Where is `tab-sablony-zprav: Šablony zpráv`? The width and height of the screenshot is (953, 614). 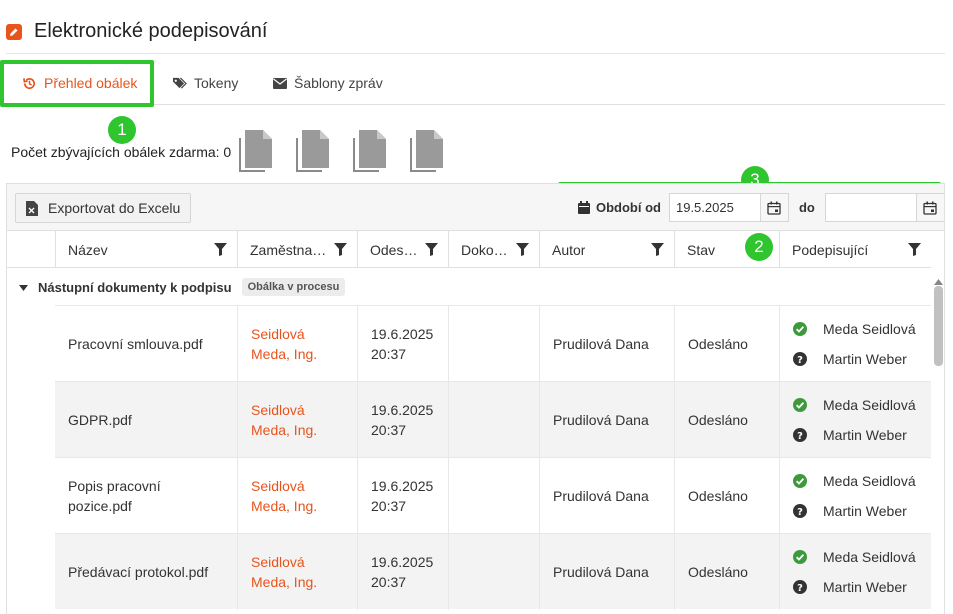 tab-sablony-zprav: Šablony zpráv is located at coordinates (328, 83).